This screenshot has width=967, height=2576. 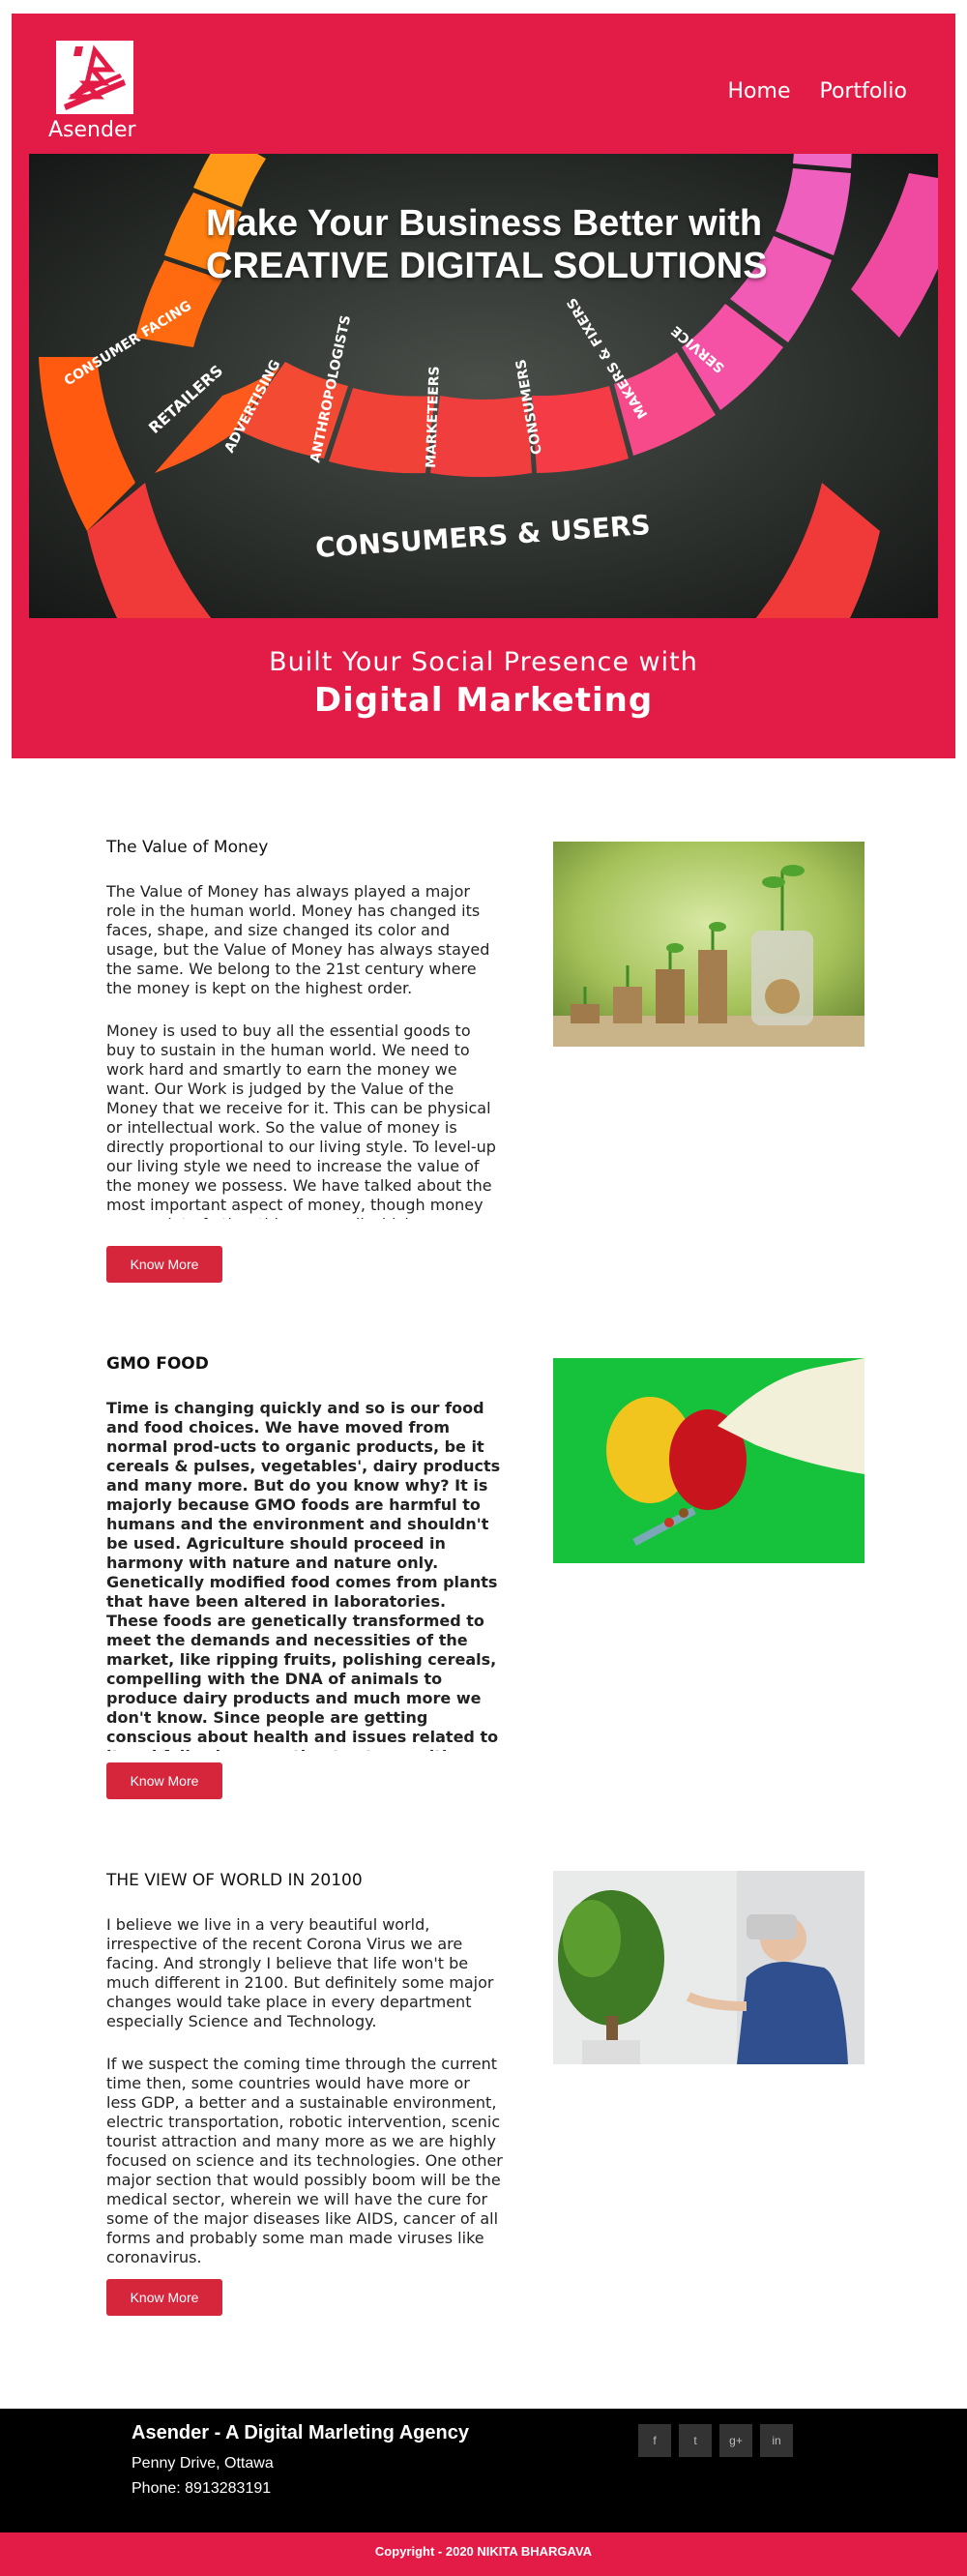 What do you see at coordinates (708, 1967) in the screenshot?
I see `vr-headset-man-image` at bounding box center [708, 1967].